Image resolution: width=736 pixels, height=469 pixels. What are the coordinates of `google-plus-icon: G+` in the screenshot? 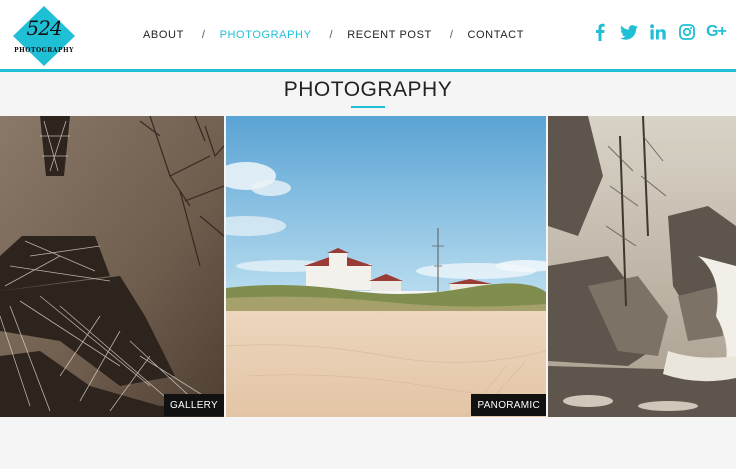 It's located at (716, 32).